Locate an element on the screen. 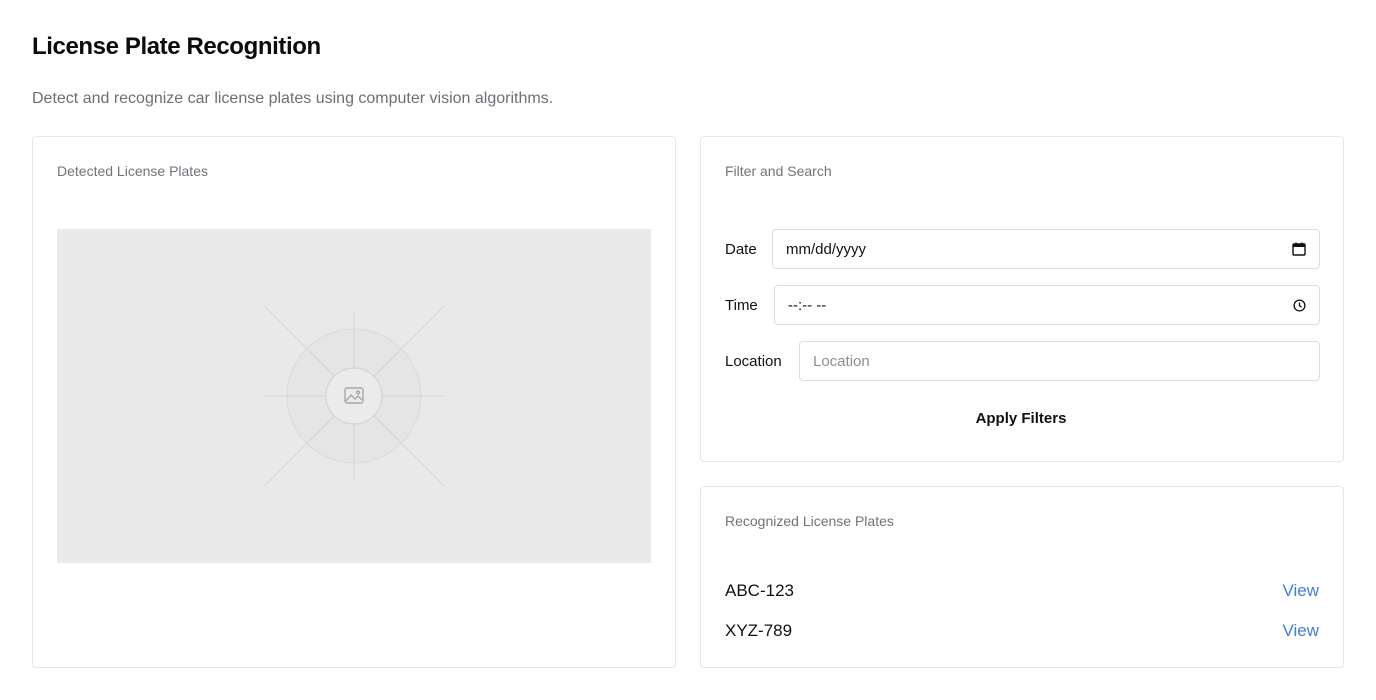  date-input: mm/dd/yyyy is located at coordinates (1046, 249).